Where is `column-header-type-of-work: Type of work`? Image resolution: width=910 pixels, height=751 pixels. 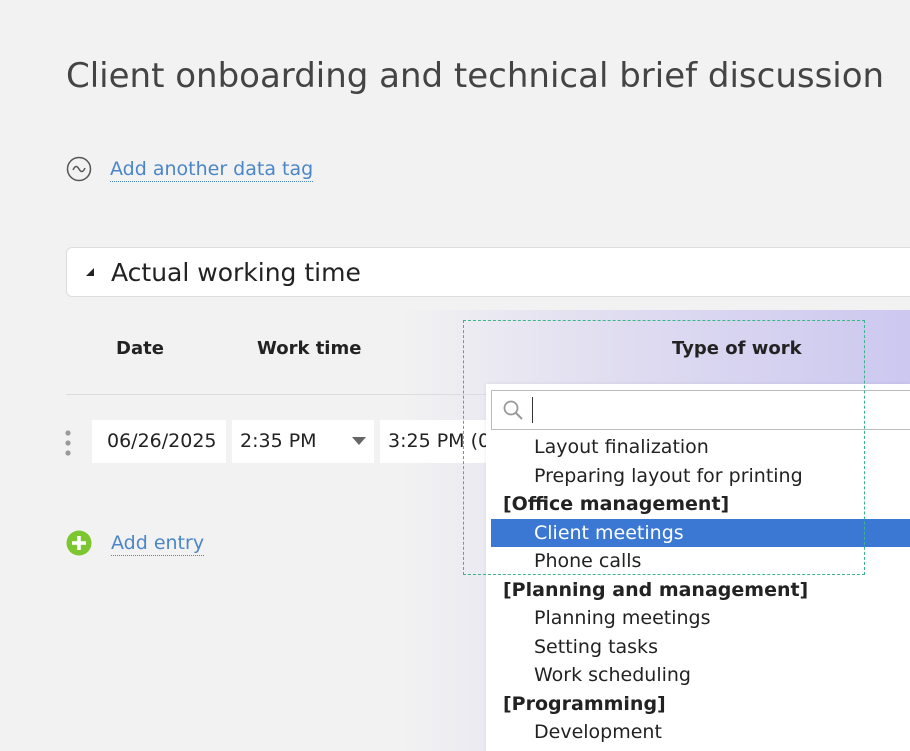 column-header-type-of-work: Type of work is located at coordinates (737, 348).